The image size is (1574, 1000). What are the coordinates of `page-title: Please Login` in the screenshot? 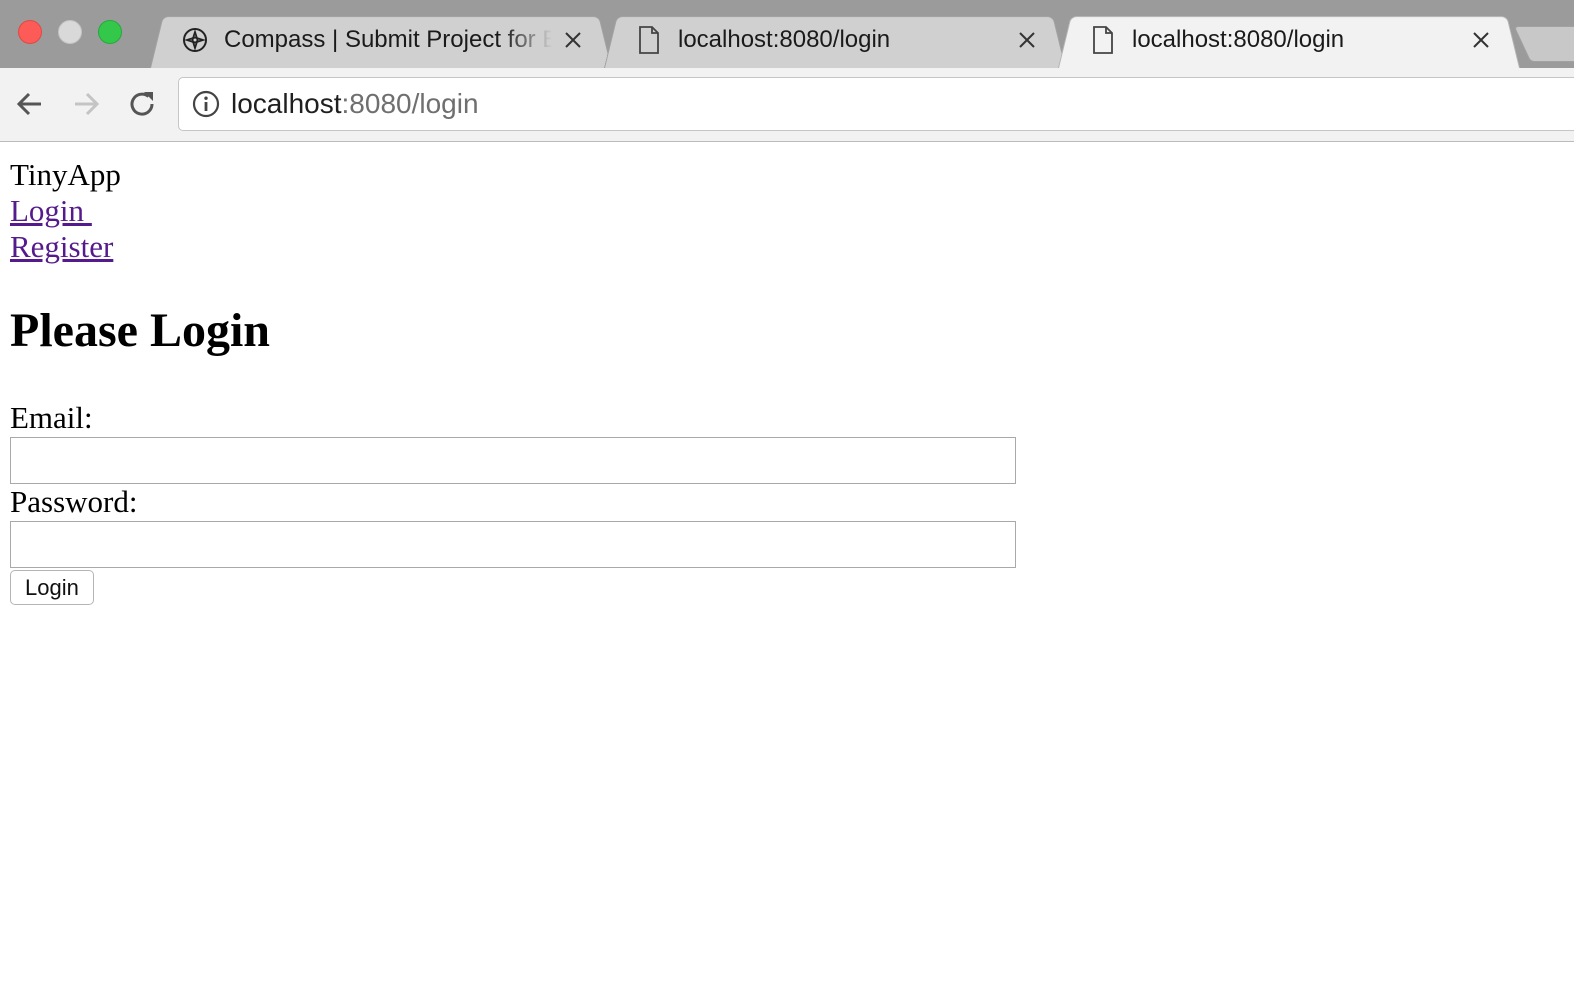 It's located at (140, 330).